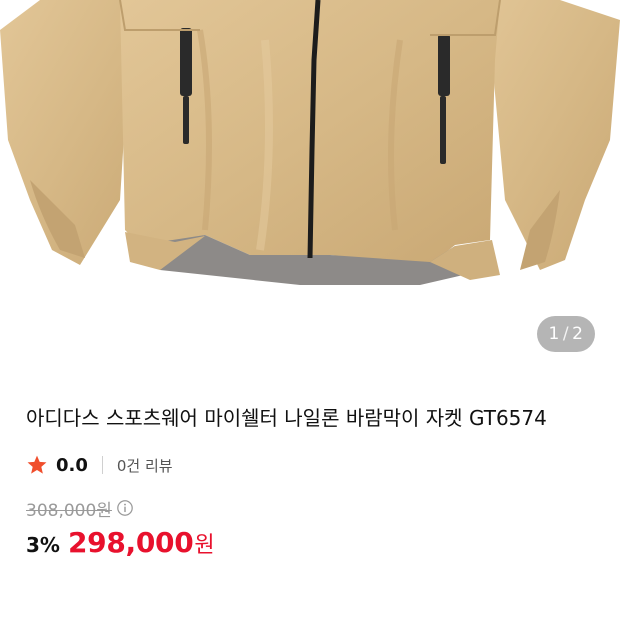  What do you see at coordinates (145, 465) in the screenshot?
I see `review-count-link: 0건 리뷰` at bounding box center [145, 465].